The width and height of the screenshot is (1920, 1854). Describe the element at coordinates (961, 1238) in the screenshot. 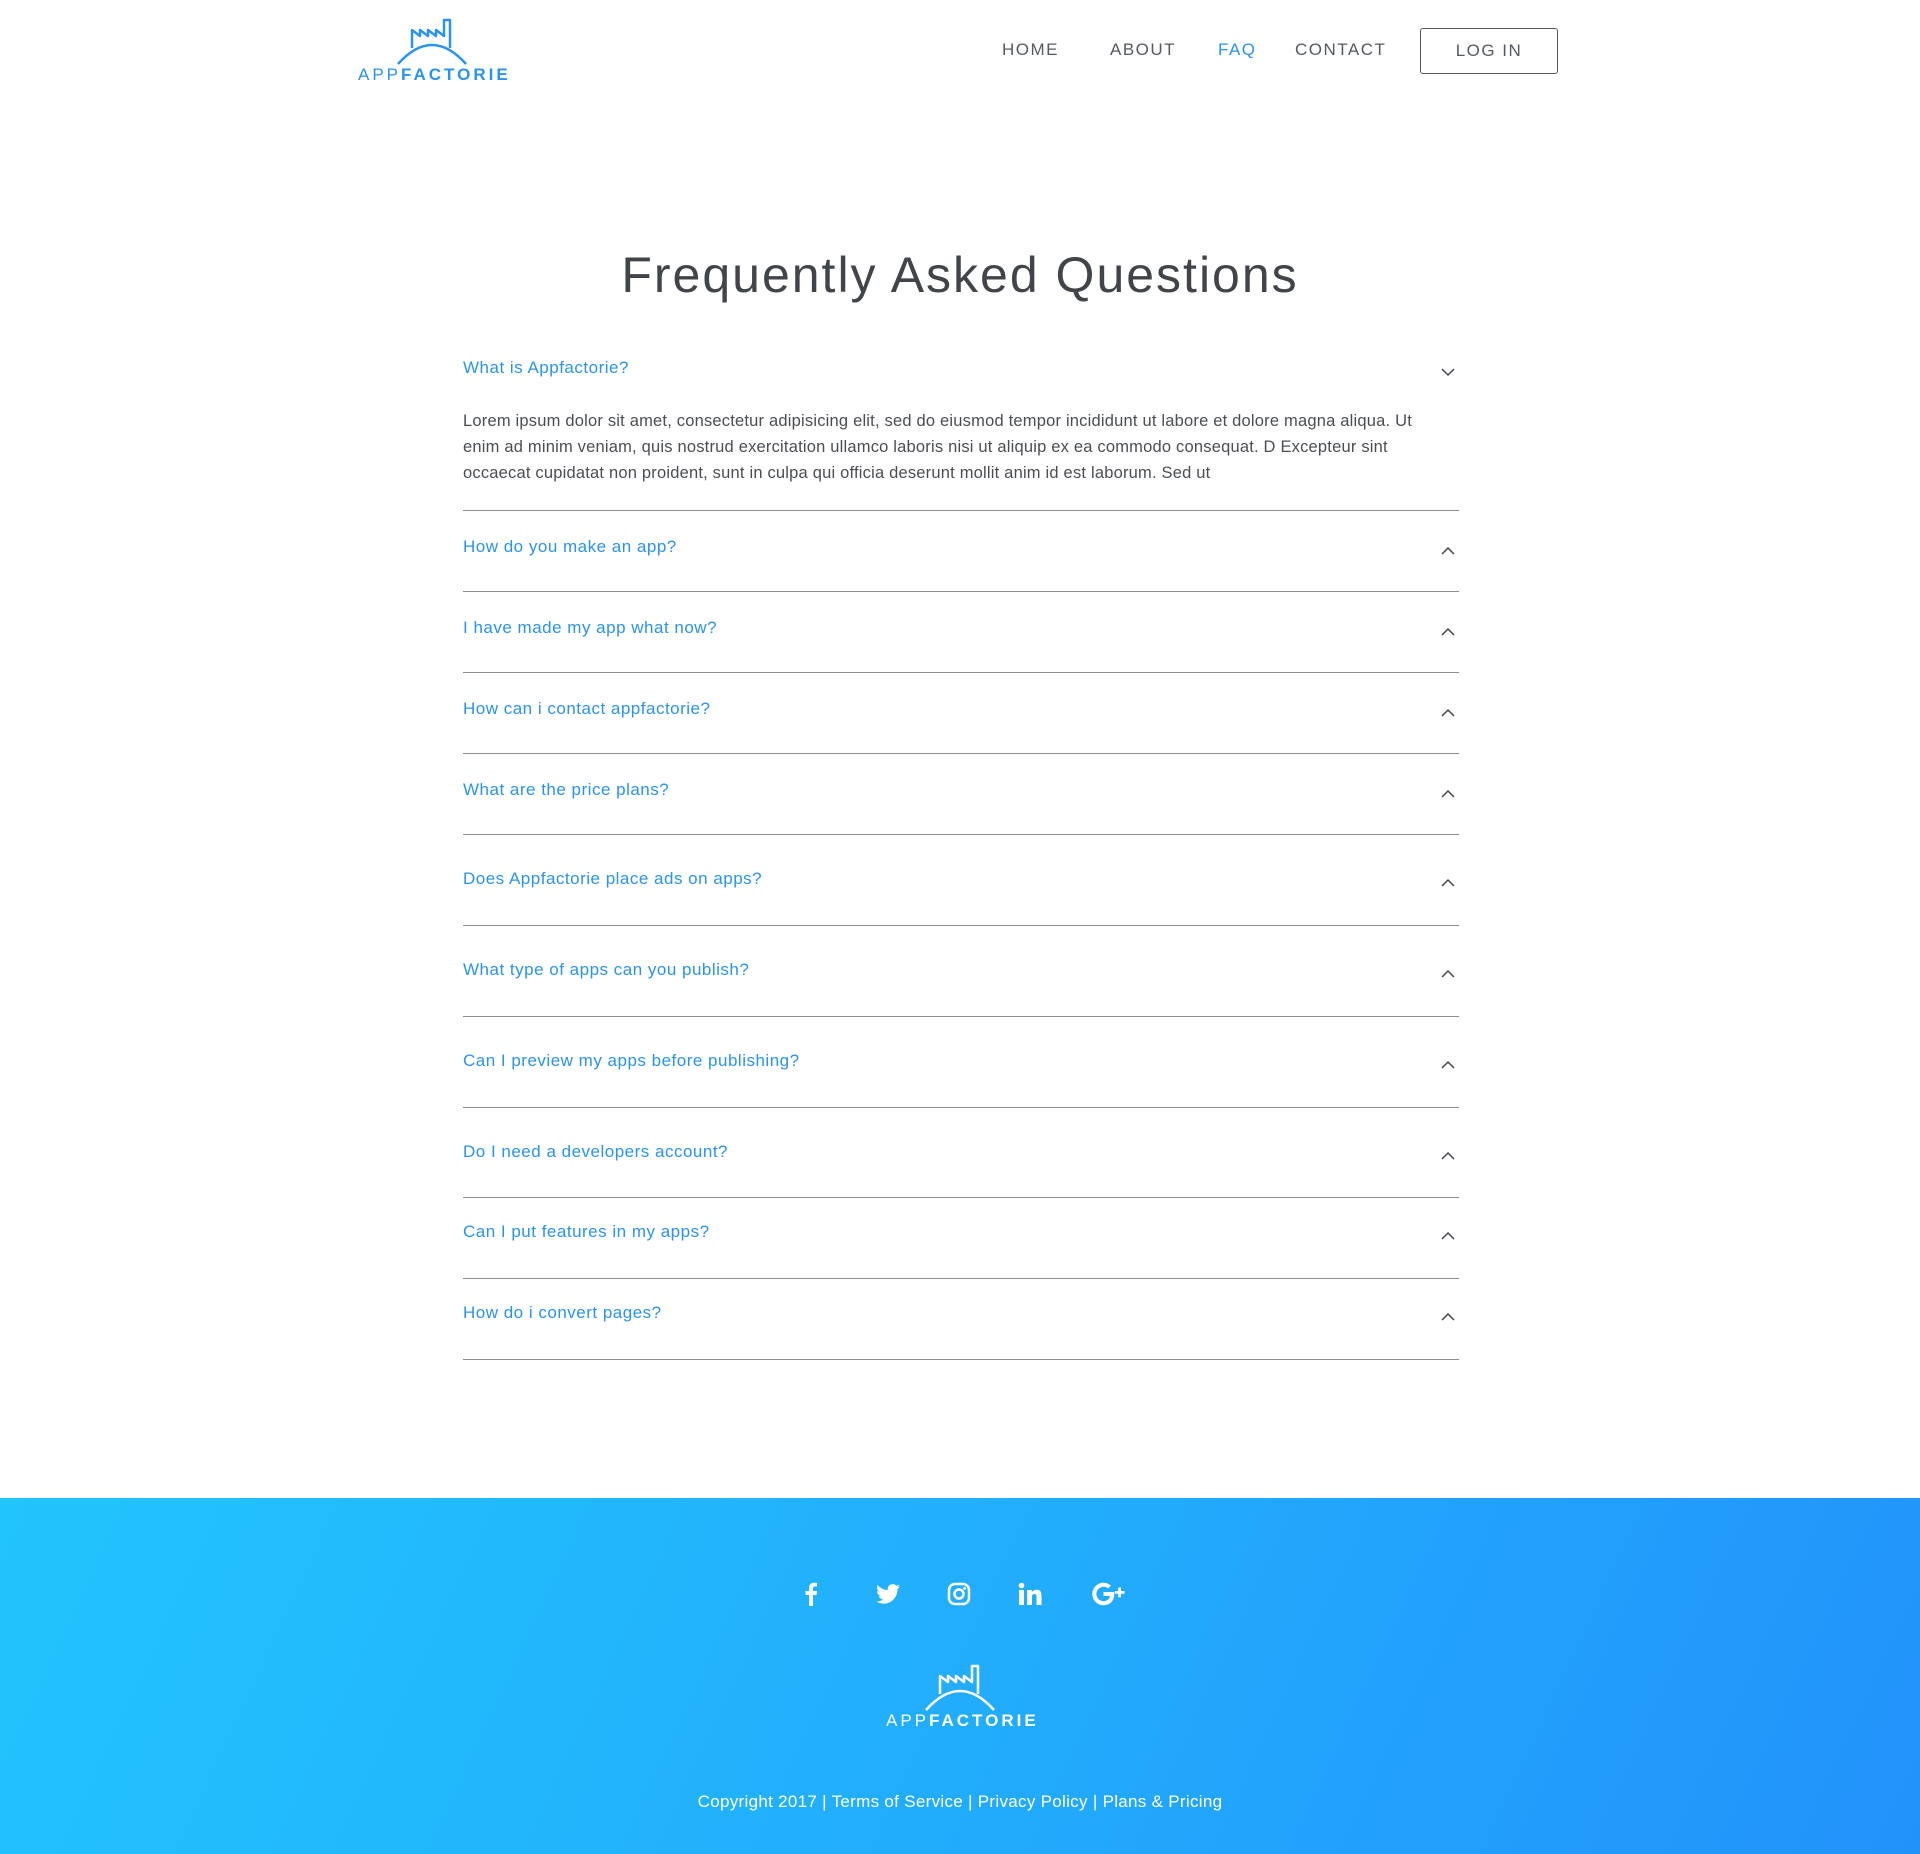

I see `faq-item: Can I put features in my apps?` at that location.